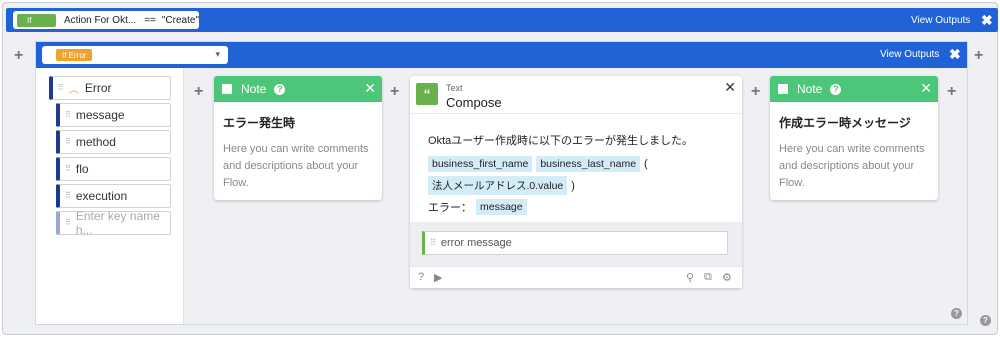  Describe the element at coordinates (476, 243) in the screenshot. I see `output-field-label: error message` at that location.